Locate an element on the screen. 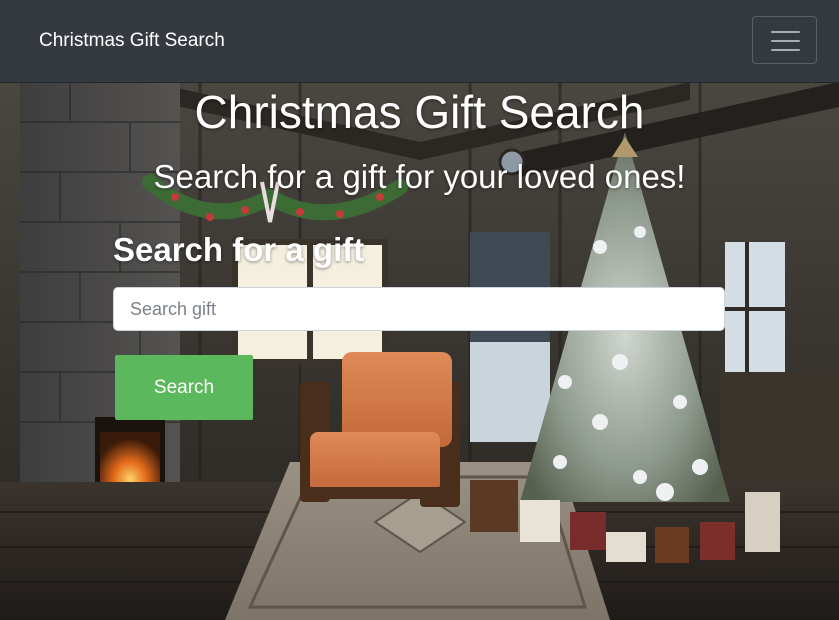  navbar-brand: Christmas Gift Search is located at coordinates (132, 41).